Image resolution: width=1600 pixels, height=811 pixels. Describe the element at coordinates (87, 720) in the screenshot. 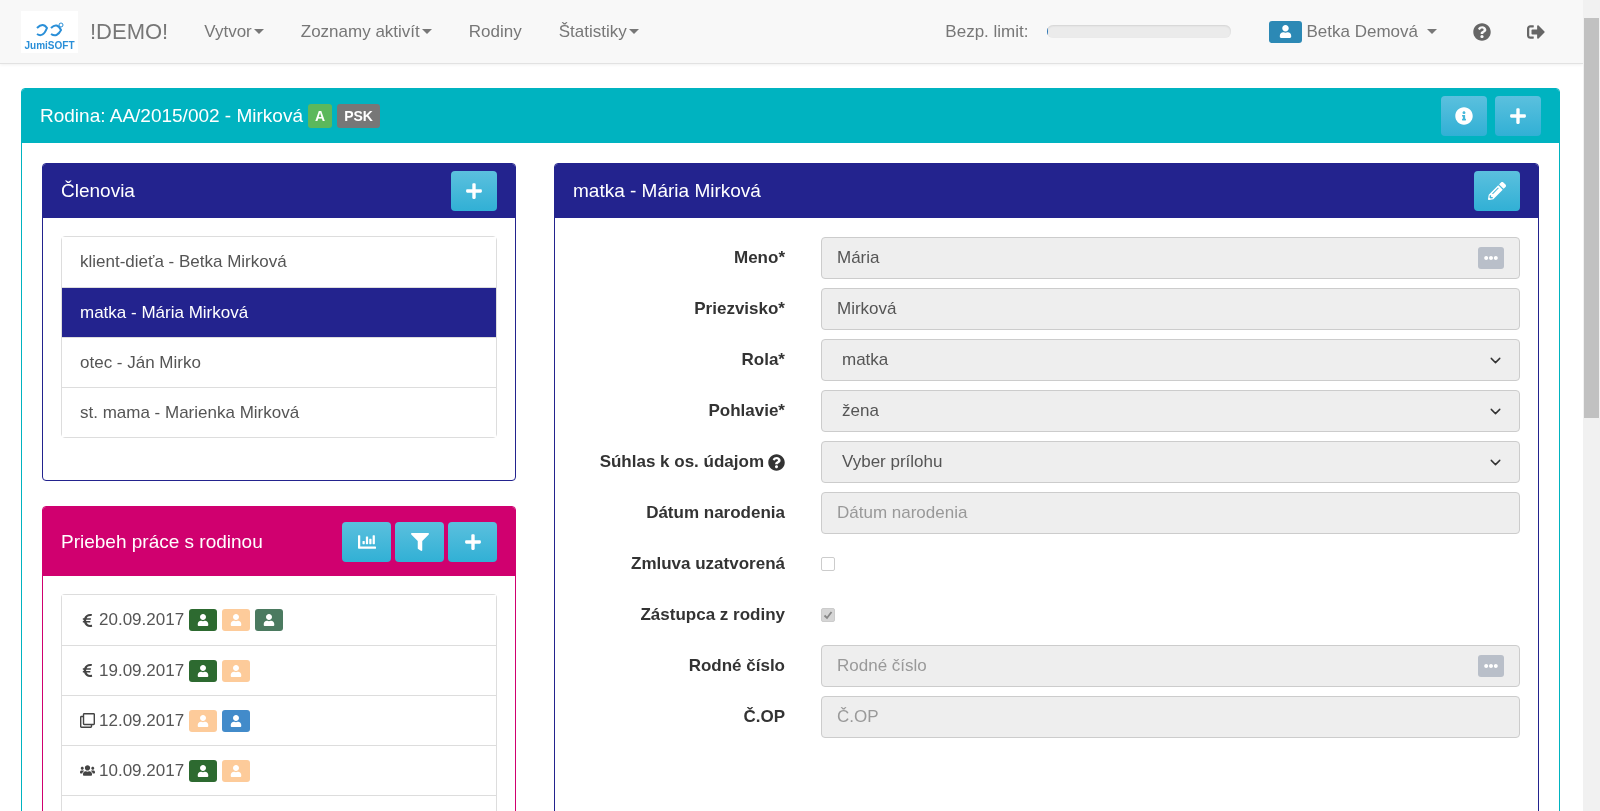

I see `copy-icon` at that location.